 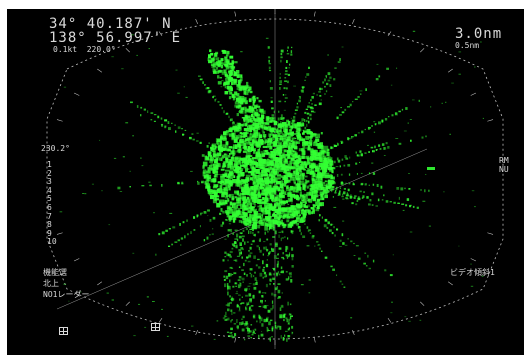 What do you see at coordinates (472, 273) in the screenshot?
I see `video-label: ビデオ傾斜1` at bounding box center [472, 273].